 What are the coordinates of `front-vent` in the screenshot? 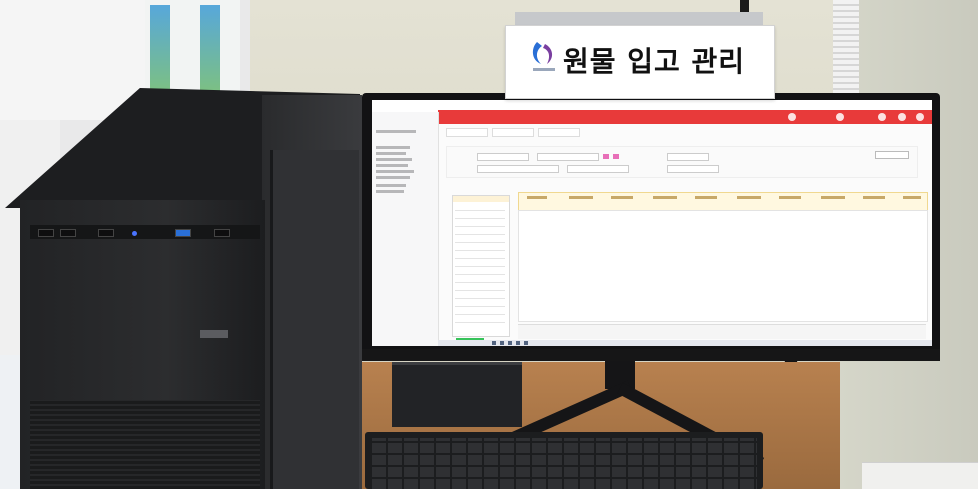 It's located at (145, 444).